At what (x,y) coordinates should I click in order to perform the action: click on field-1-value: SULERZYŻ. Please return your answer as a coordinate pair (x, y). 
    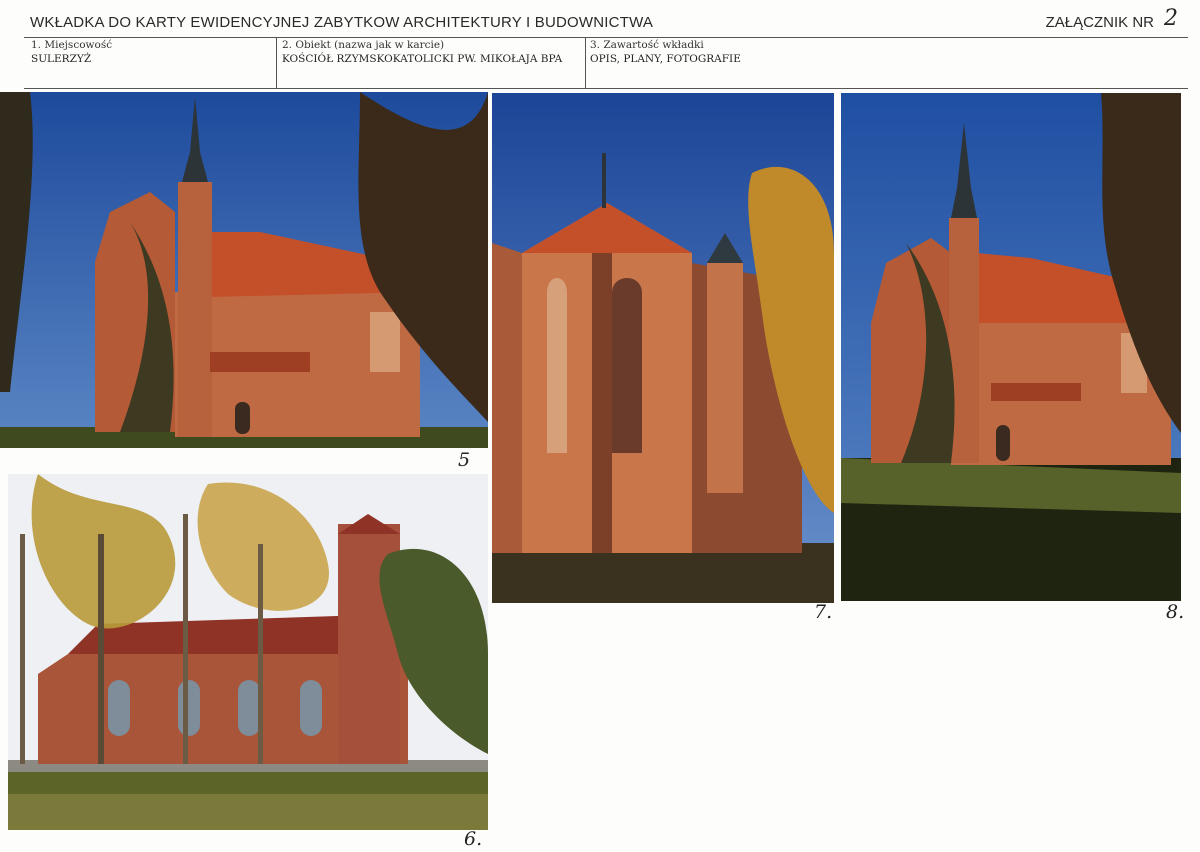
    Looking at the image, I should click on (61, 59).